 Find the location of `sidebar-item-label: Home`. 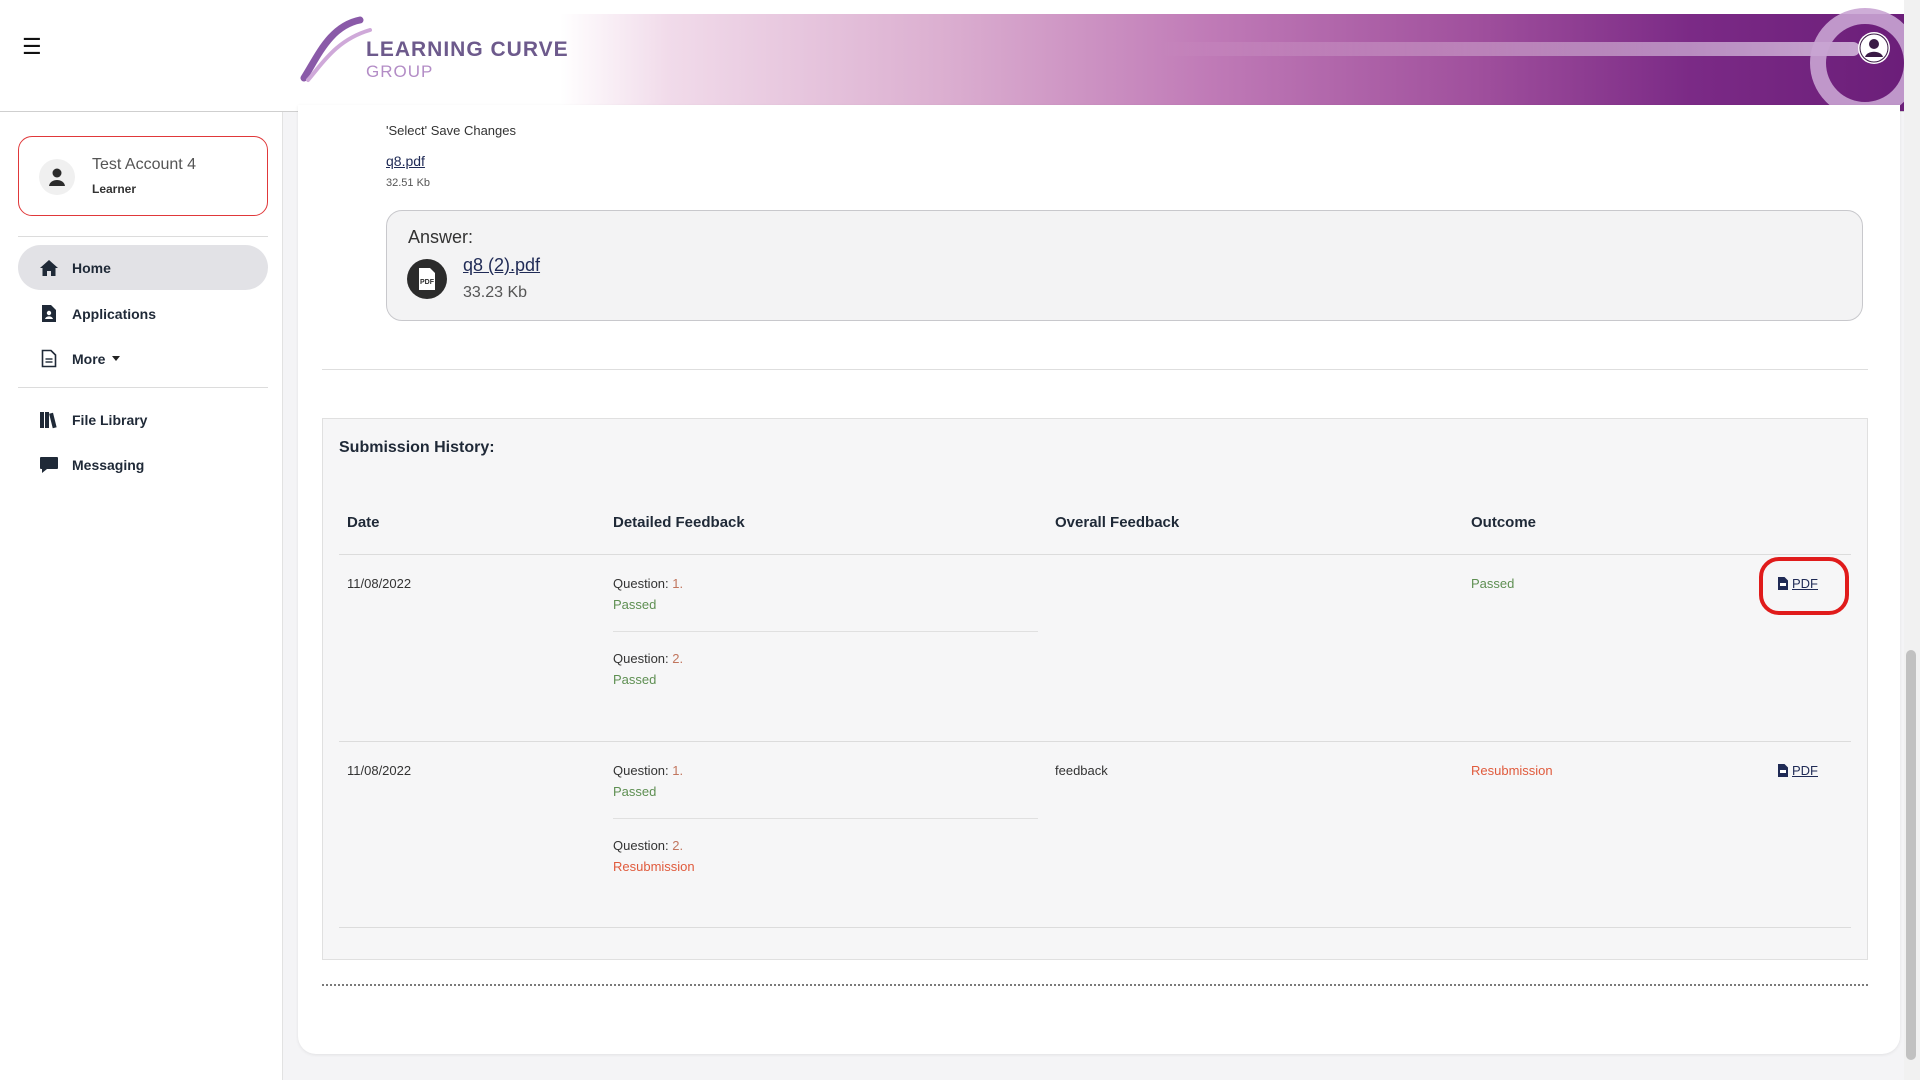

sidebar-item-label: Home is located at coordinates (91, 267).